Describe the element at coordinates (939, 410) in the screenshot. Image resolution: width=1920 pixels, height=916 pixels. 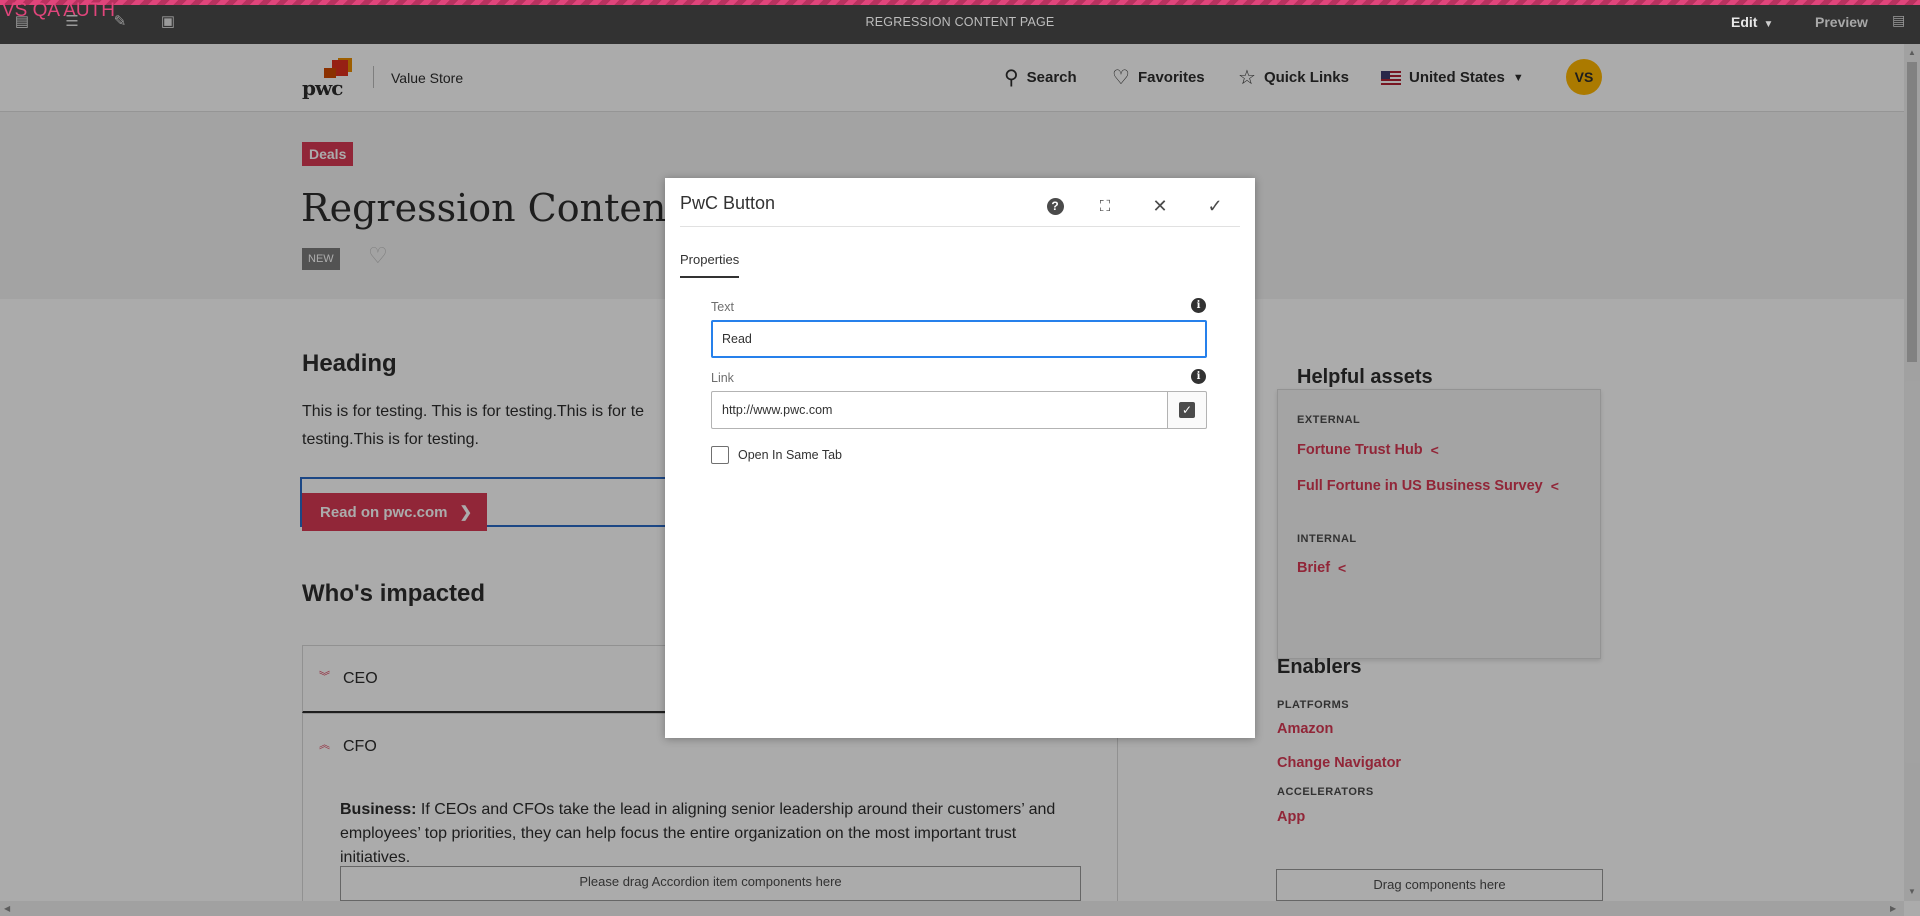
I see `link-field: http://www.pwc.com` at that location.